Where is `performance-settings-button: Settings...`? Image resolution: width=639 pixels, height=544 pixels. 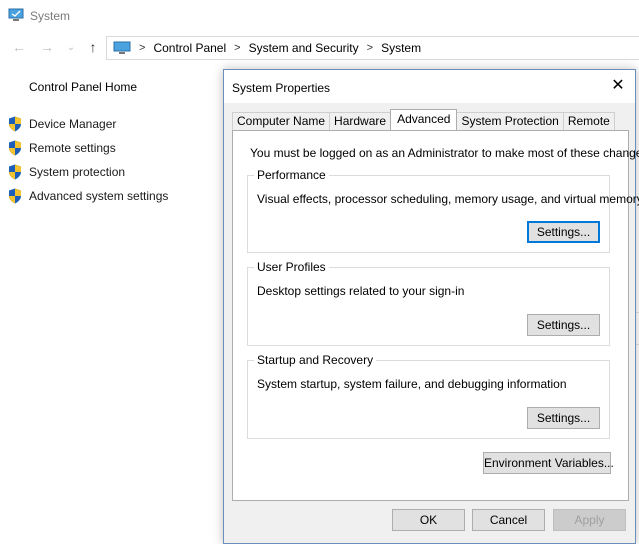 performance-settings-button: Settings... is located at coordinates (563, 232).